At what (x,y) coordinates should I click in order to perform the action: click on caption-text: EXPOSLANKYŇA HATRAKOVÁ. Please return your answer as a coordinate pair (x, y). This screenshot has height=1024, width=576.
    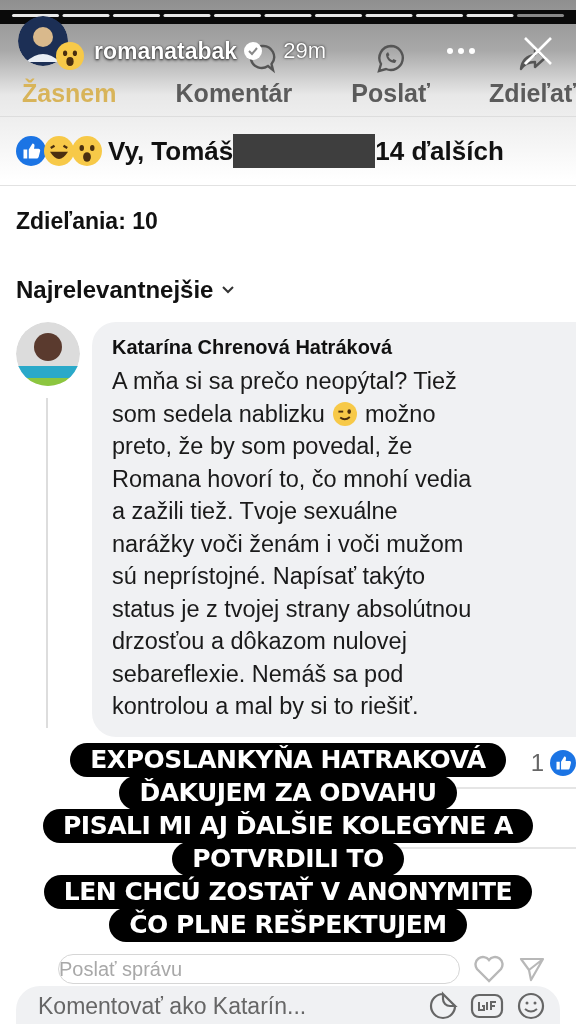
    Looking at the image, I should click on (288, 760).